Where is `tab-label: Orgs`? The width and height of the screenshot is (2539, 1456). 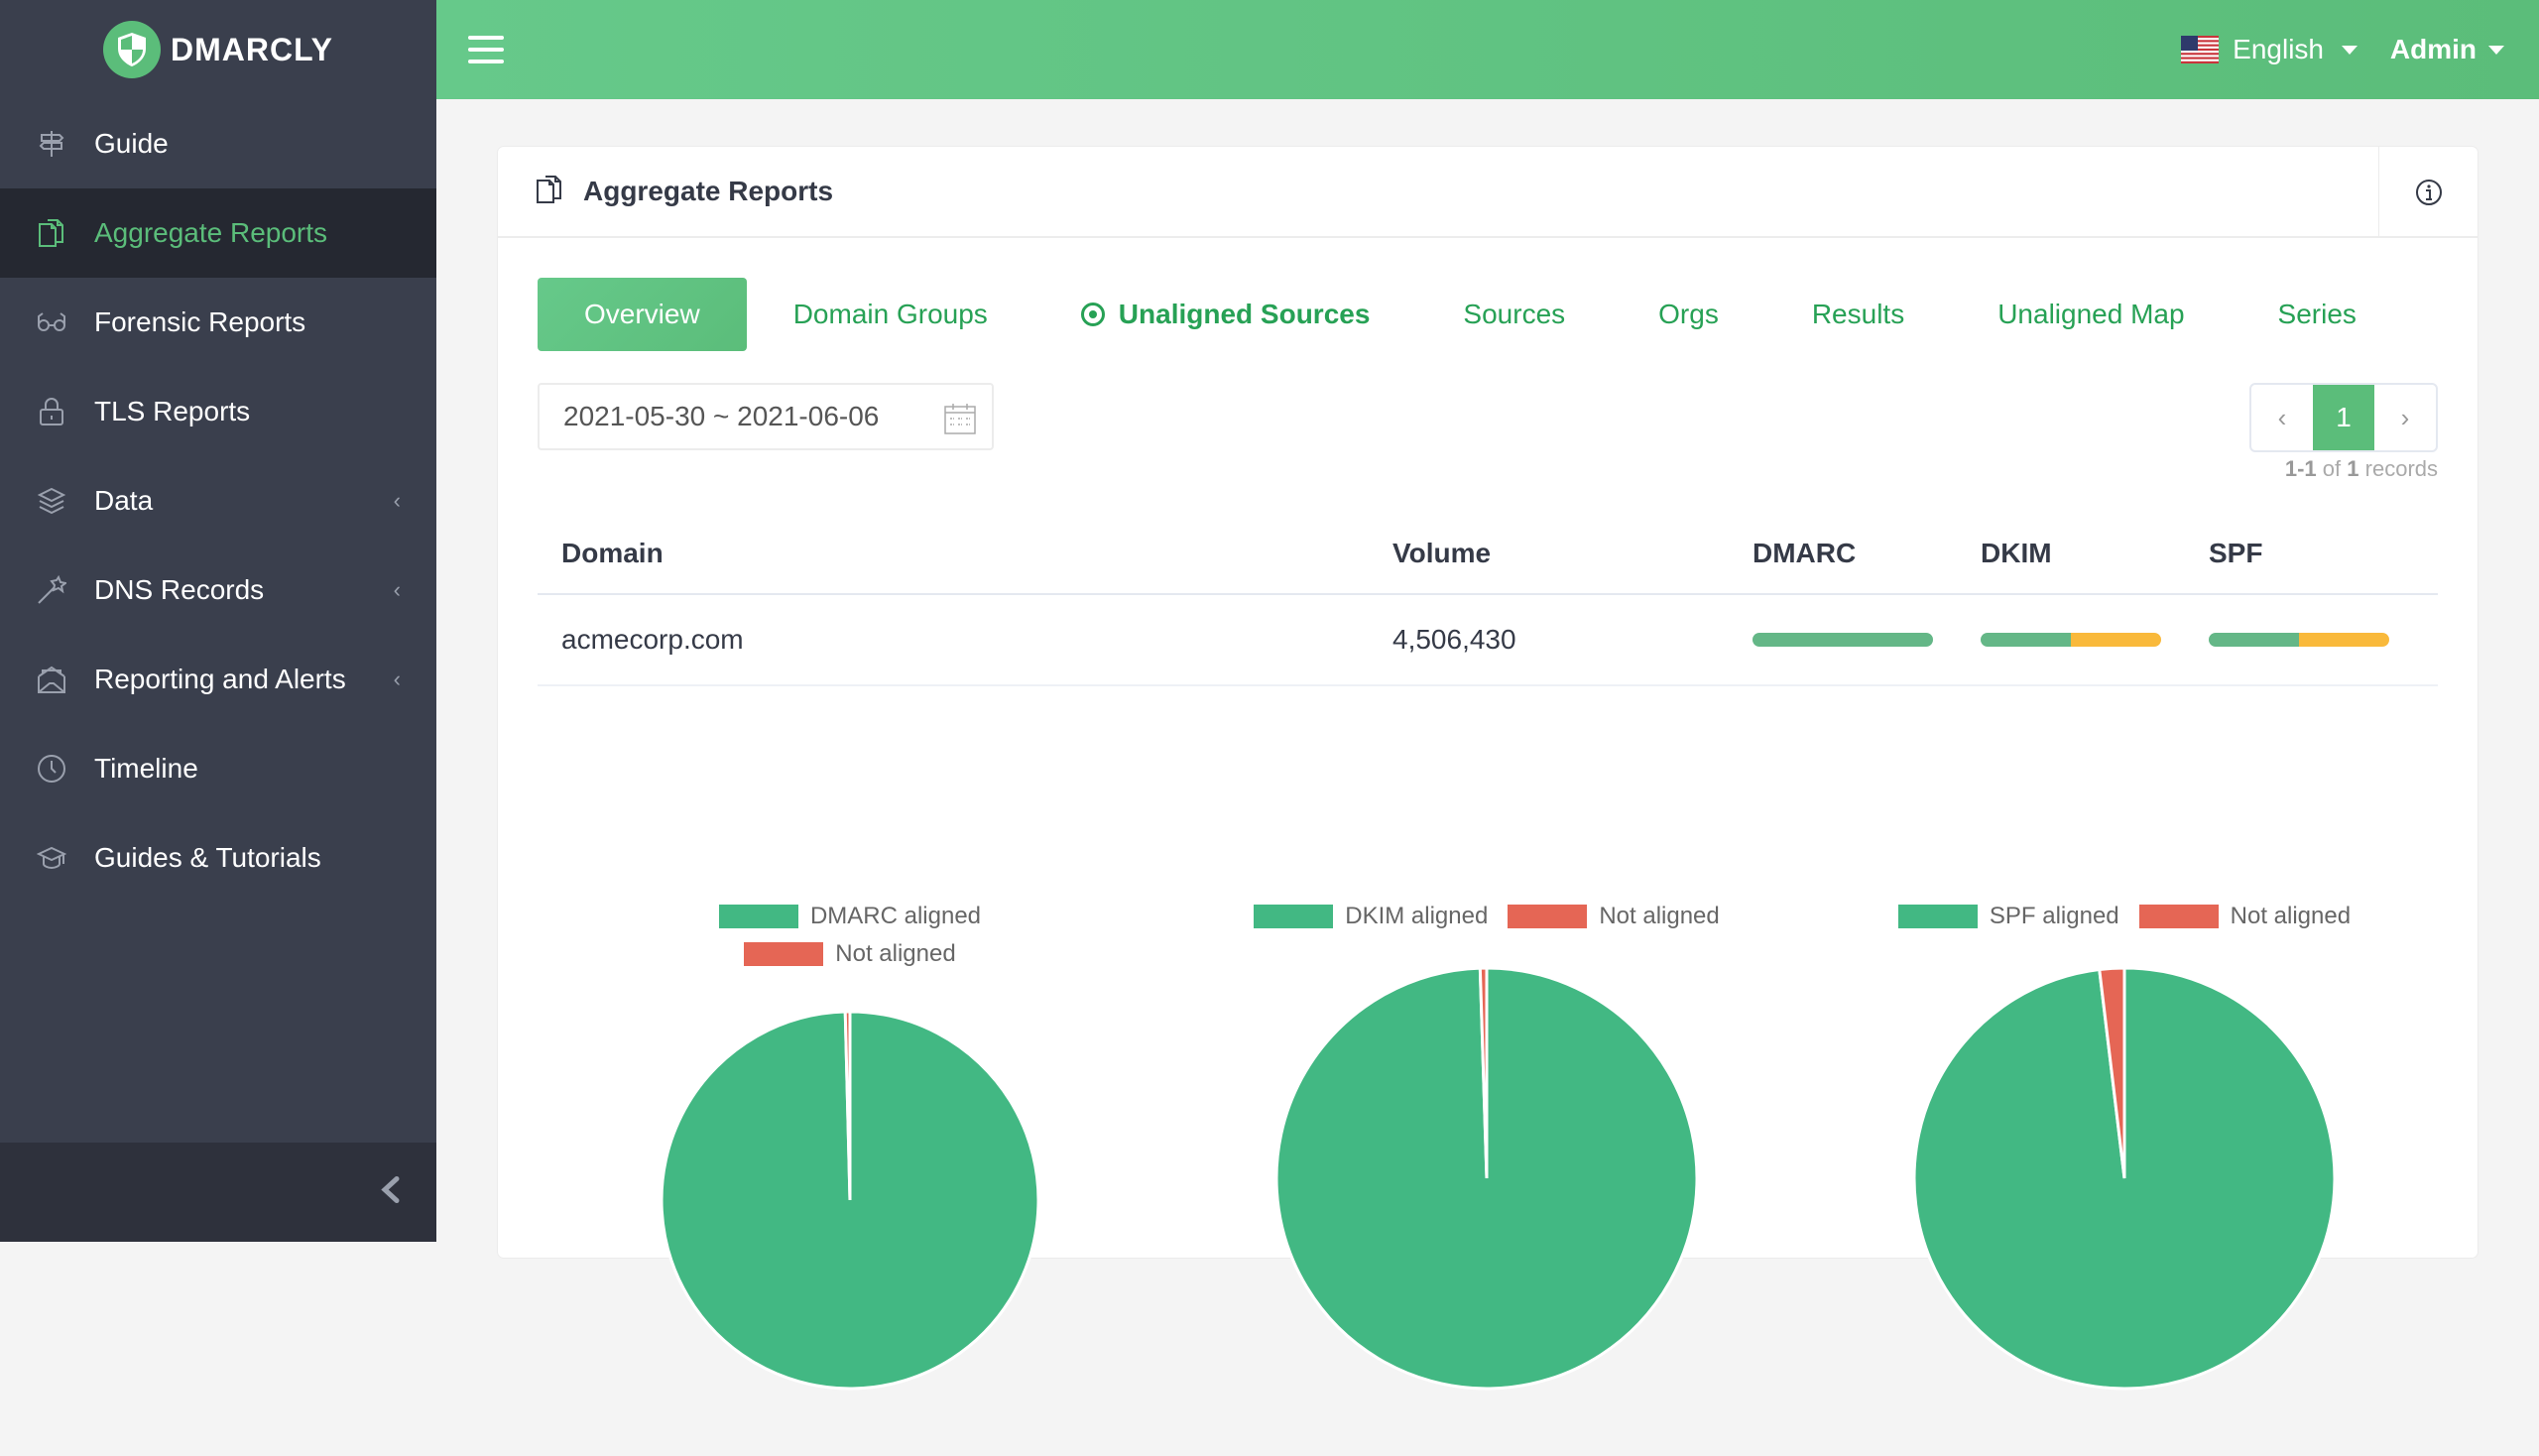 tab-label: Orgs is located at coordinates (1689, 314).